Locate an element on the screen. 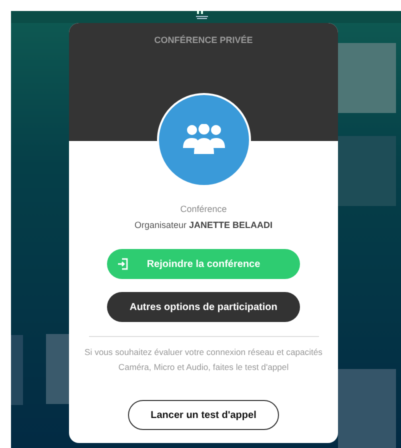  dialog-title: CONFÉRENCE PRIVÉE is located at coordinates (203, 41).